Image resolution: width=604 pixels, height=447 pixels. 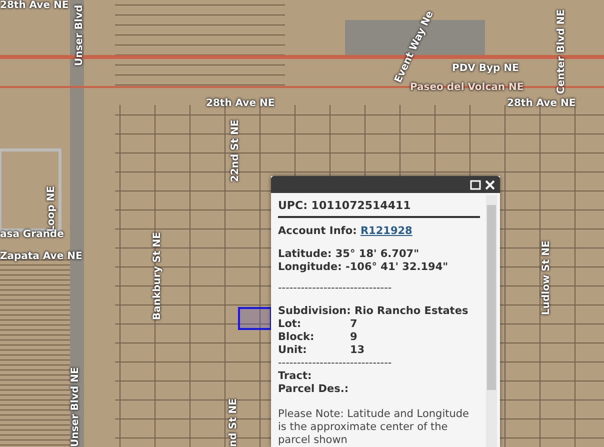 What do you see at coordinates (290, 324) in the screenshot?
I see `detail-label: Lot:` at bounding box center [290, 324].